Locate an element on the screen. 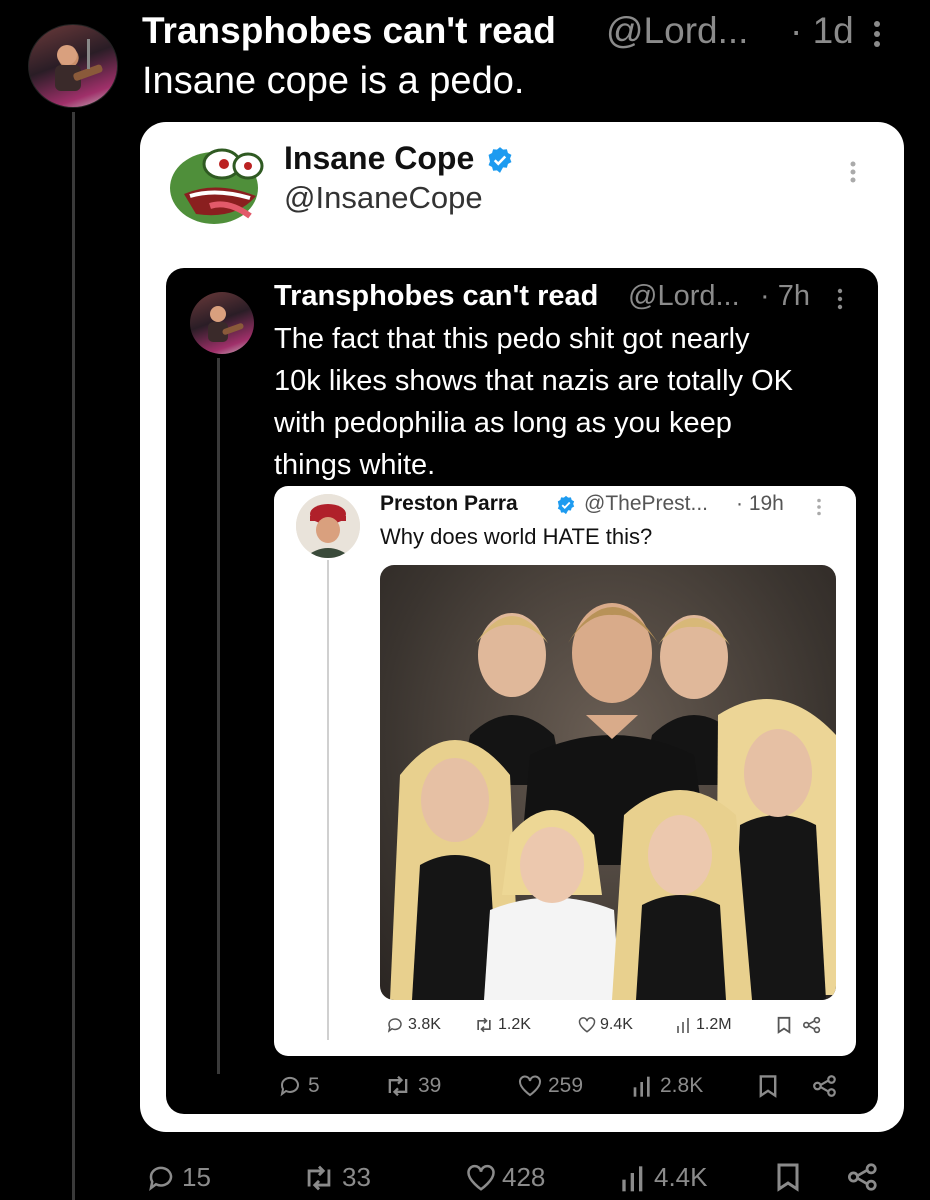  pepe-avatar is located at coordinates (216, 186).